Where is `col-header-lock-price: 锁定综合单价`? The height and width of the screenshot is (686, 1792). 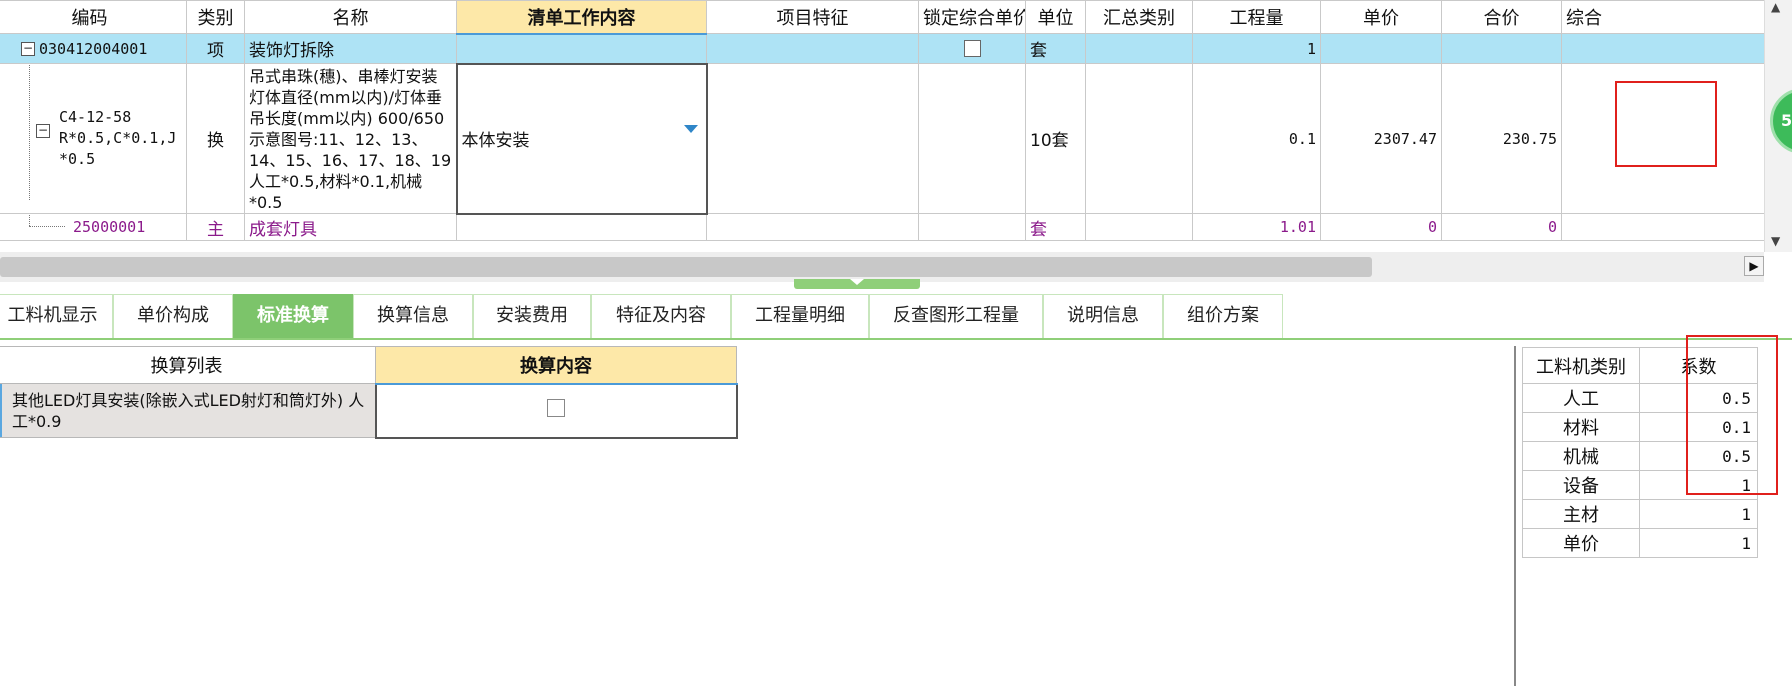 col-header-lock-price: 锁定综合单价 is located at coordinates (972, 17).